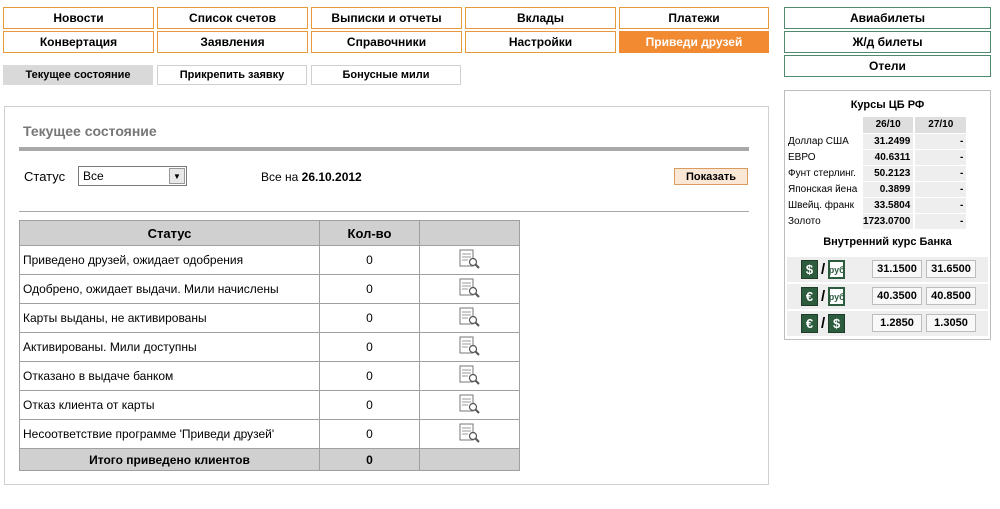 The height and width of the screenshot is (509, 1000). Describe the element at coordinates (369, 233) in the screenshot. I see `column-header-count: Кол-во` at that location.